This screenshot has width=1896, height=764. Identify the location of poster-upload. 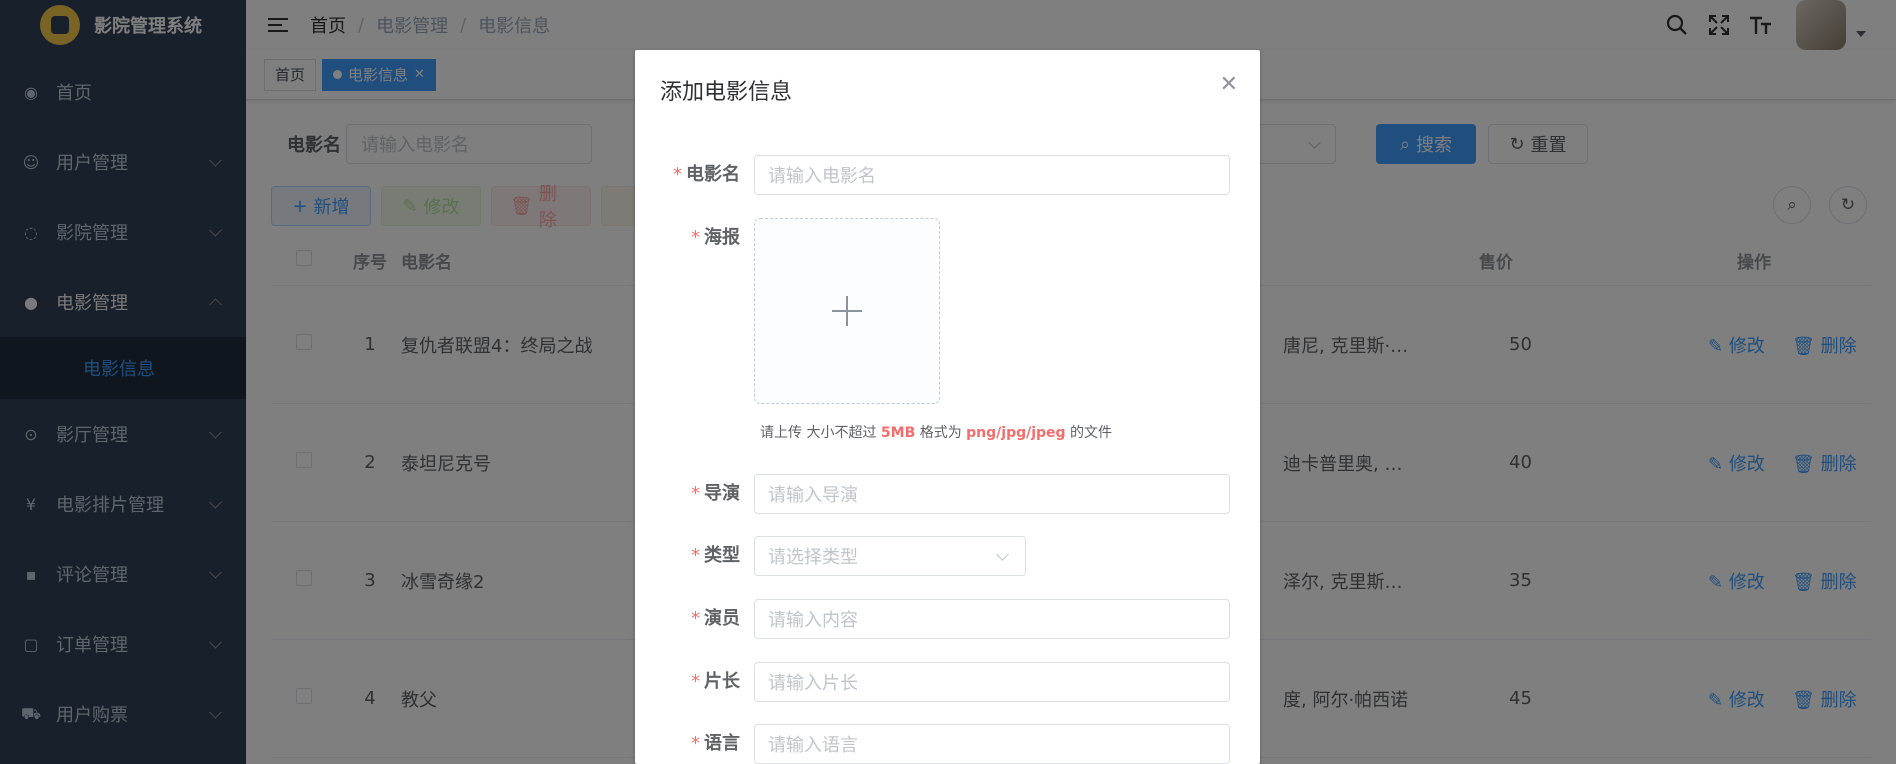
(847, 311).